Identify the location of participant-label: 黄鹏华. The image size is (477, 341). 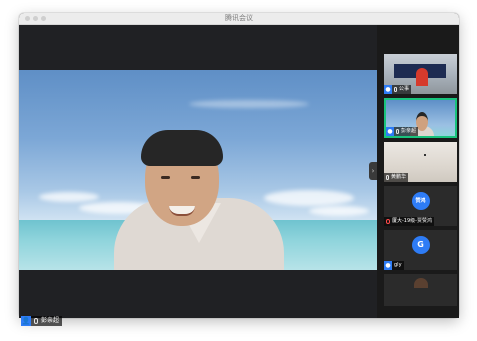
(396, 177).